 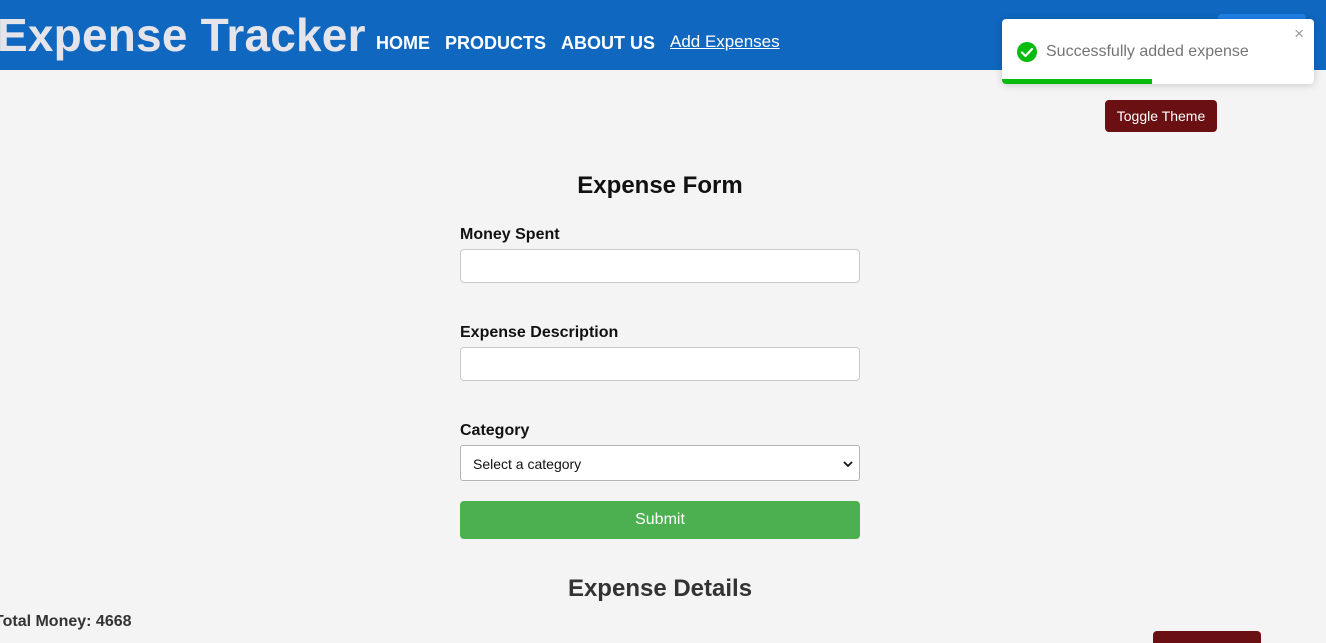 I want to click on category-select: Select a category, so click(x=660, y=463).